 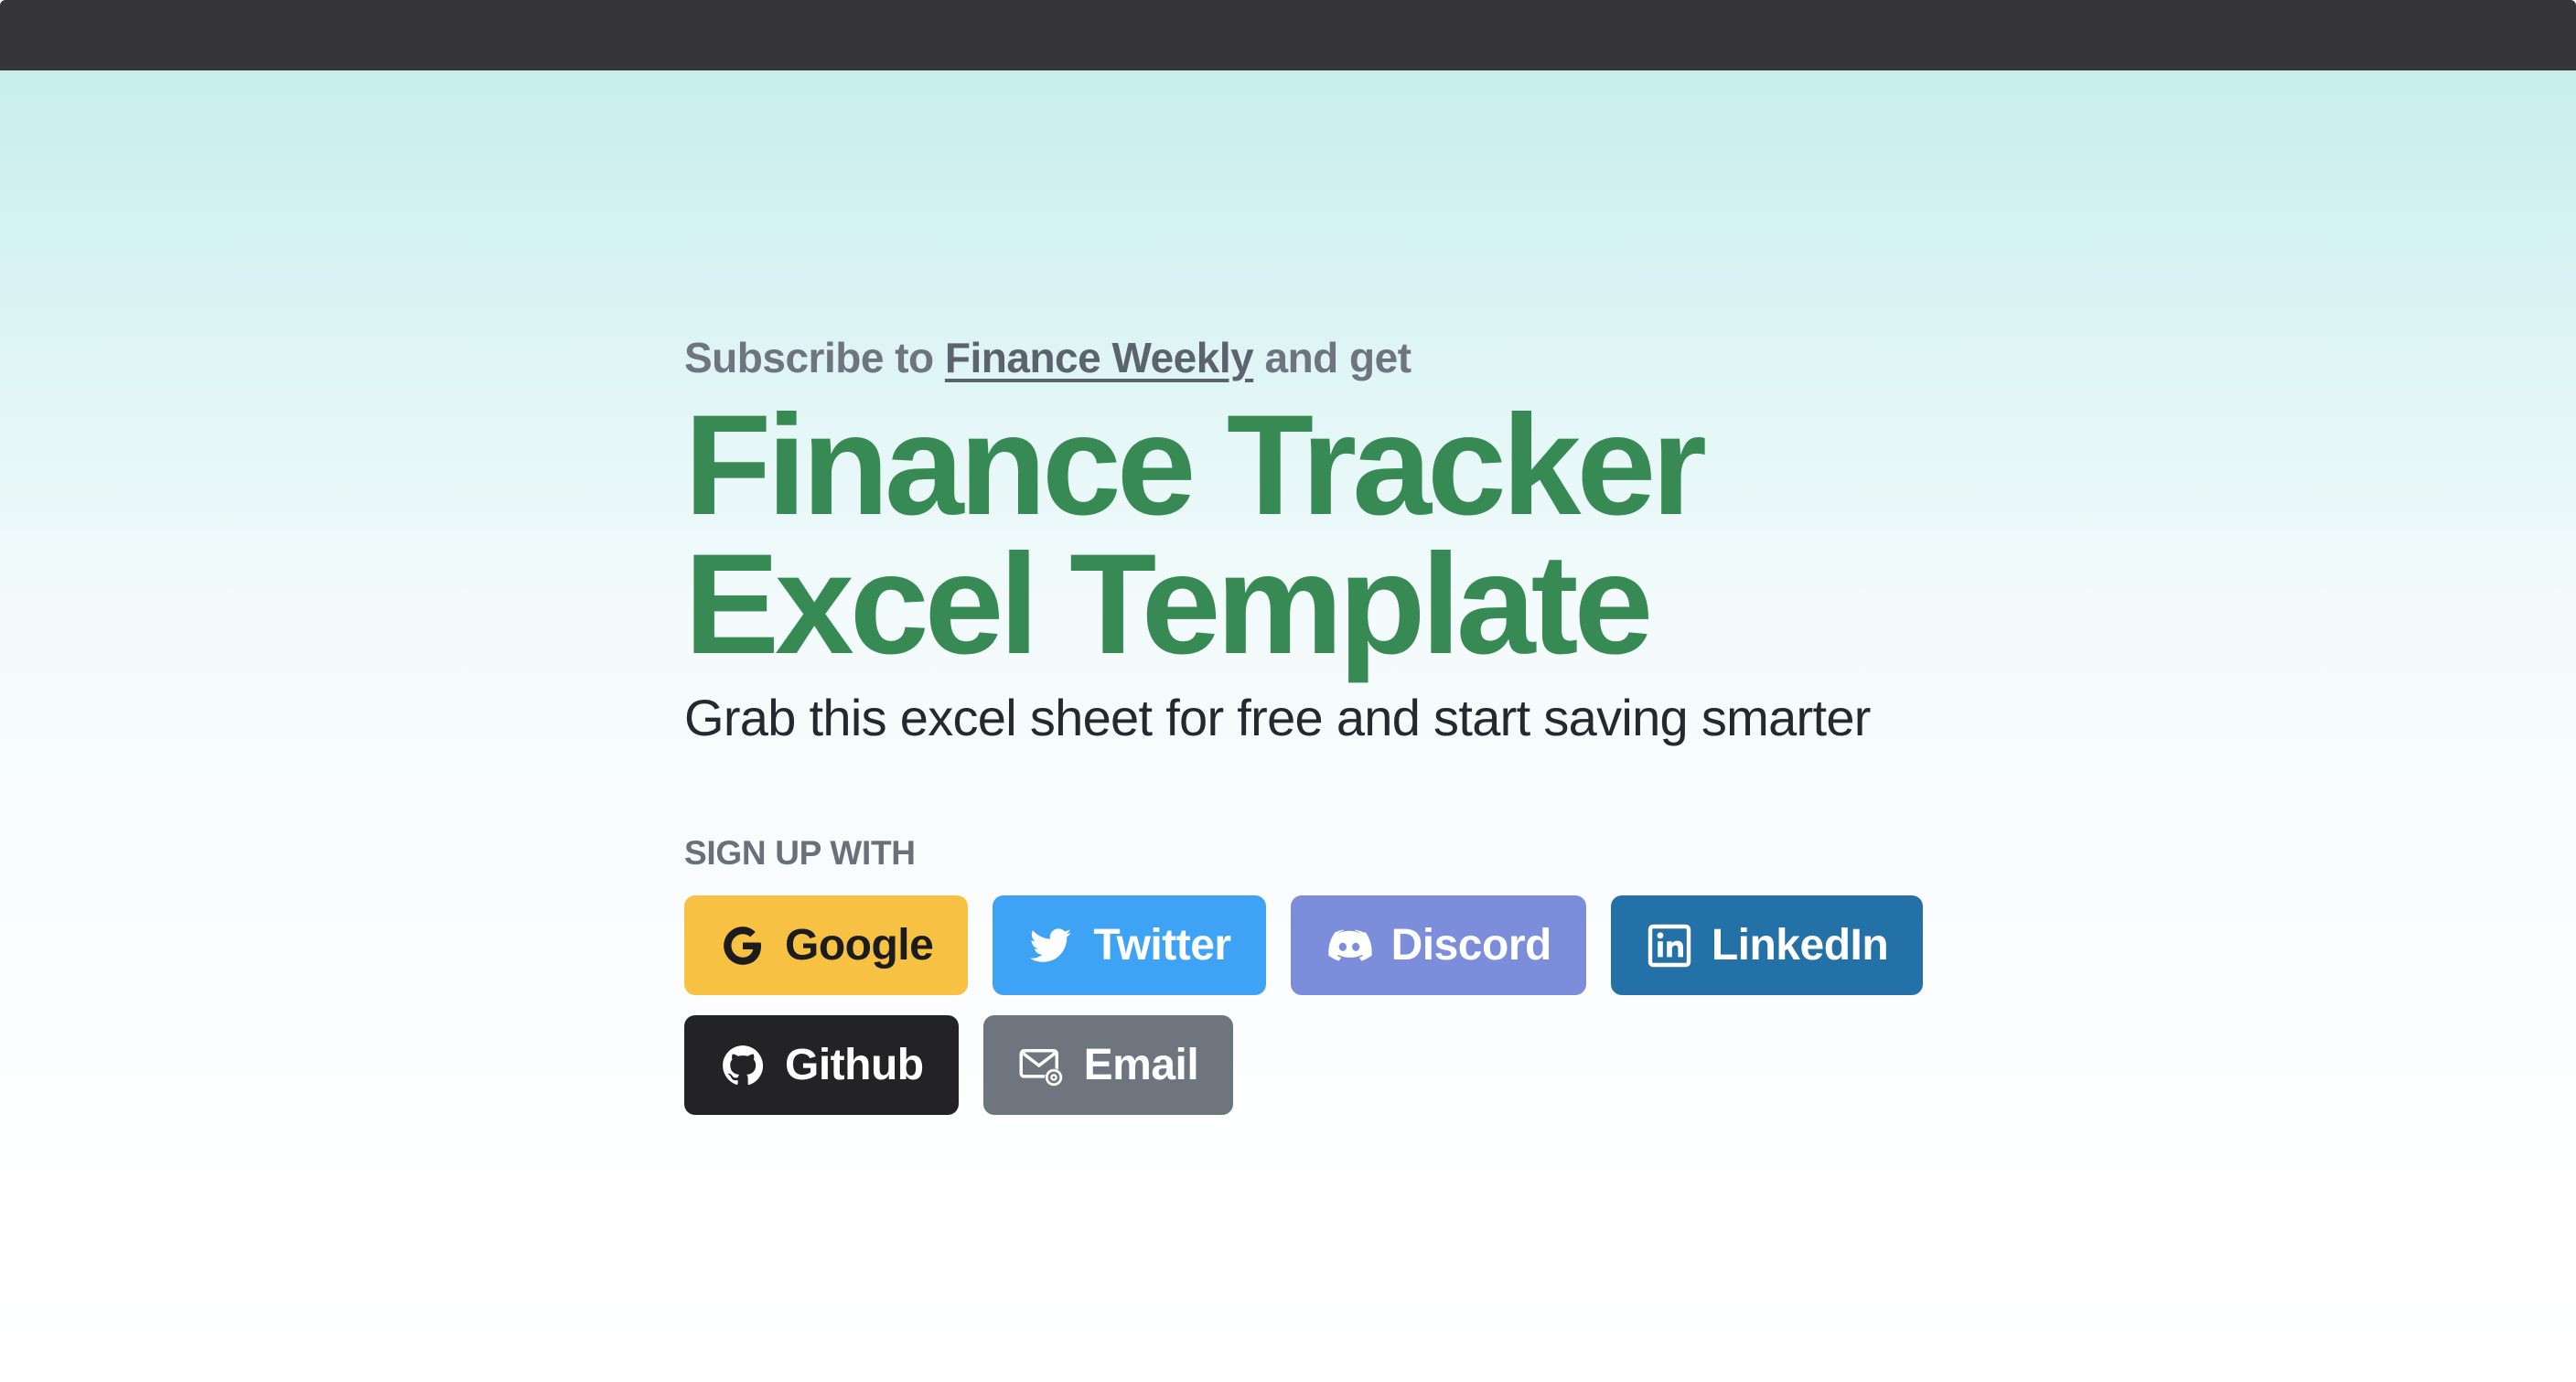 What do you see at coordinates (1162, 945) in the screenshot?
I see `twitter-button-label: Twitter` at bounding box center [1162, 945].